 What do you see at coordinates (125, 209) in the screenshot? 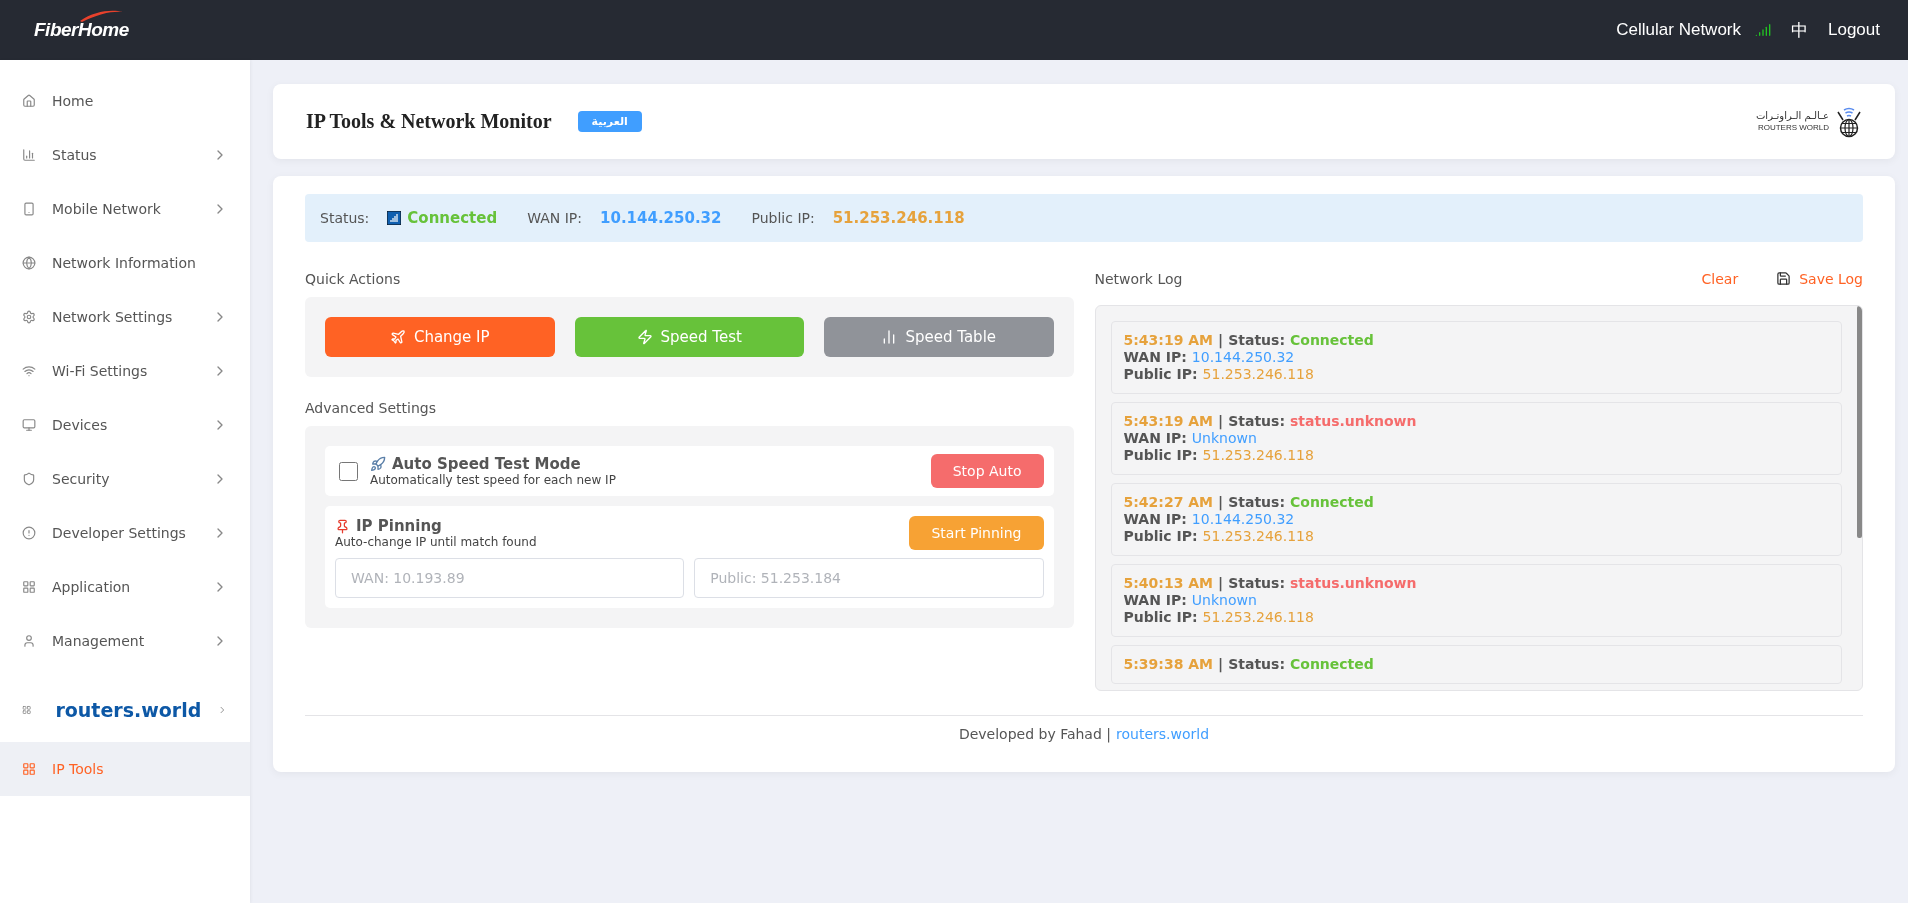
I see `sidebar-item: Mobile Network` at bounding box center [125, 209].